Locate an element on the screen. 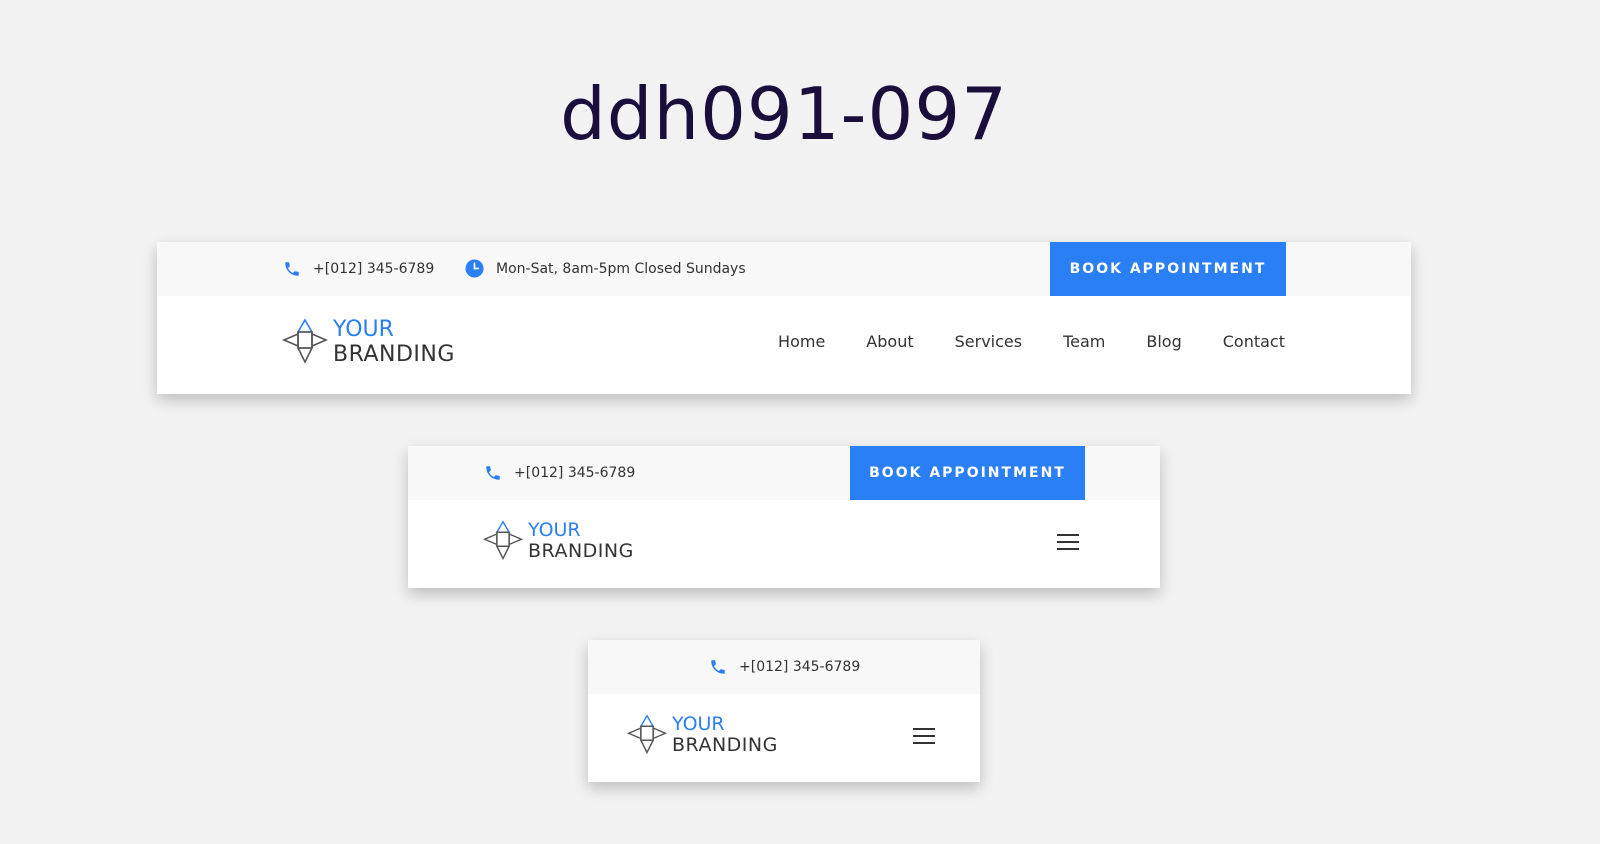 This screenshot has width=1600, height=844. phone-number: +[012] 345-6789 is located at coordinates (374, 269).